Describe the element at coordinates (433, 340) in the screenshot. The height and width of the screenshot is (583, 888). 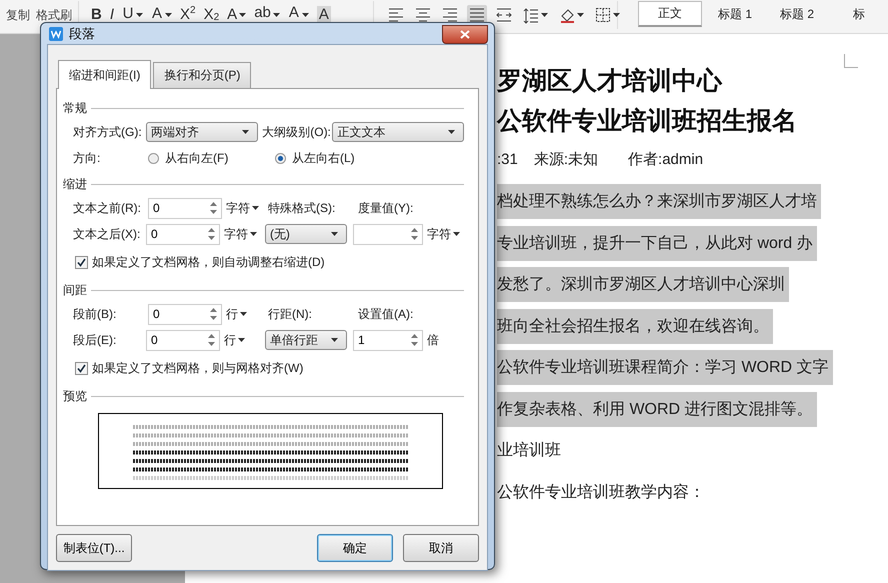
I see `unit-label: 倍` at that location.